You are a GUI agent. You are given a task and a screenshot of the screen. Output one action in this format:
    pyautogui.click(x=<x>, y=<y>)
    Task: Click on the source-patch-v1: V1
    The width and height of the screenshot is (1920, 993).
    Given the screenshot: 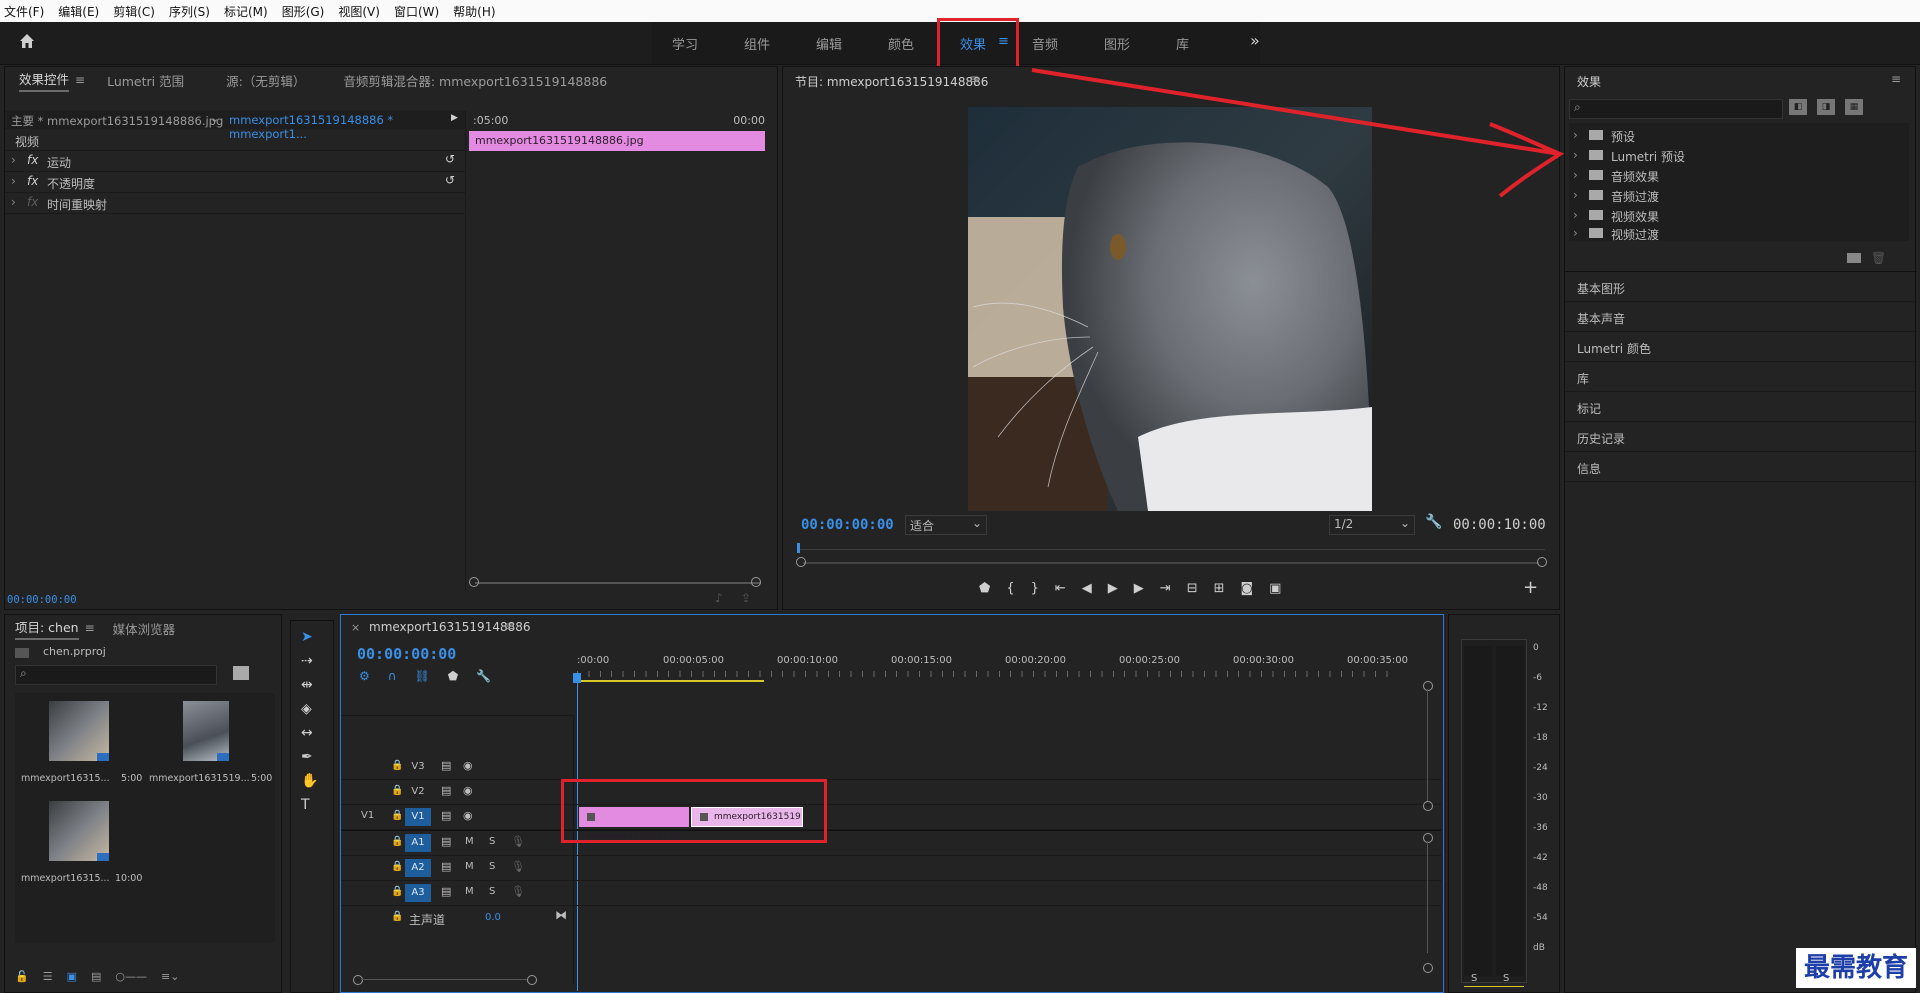 What is the action you would take?
    pyautogui.click(x=367, y=815)
    